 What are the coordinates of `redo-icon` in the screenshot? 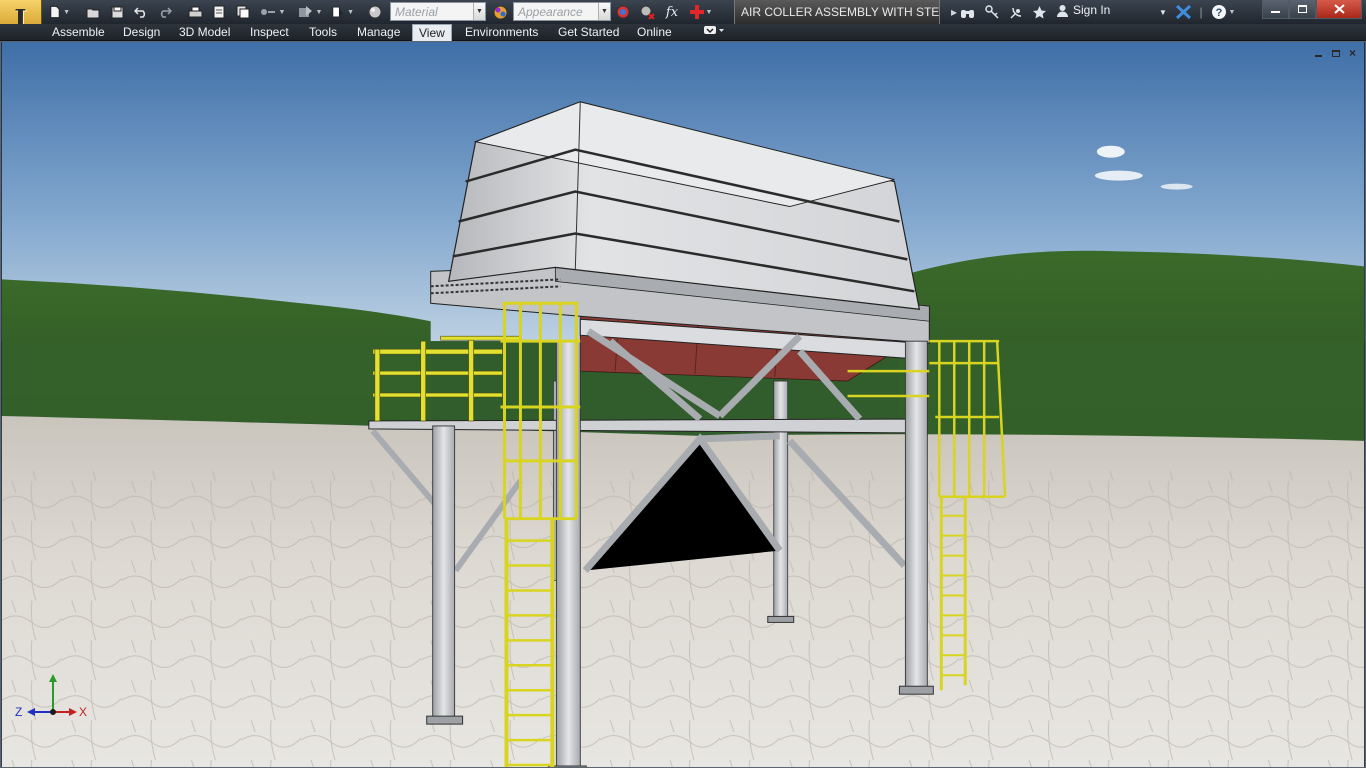 It's located at (166, 12).